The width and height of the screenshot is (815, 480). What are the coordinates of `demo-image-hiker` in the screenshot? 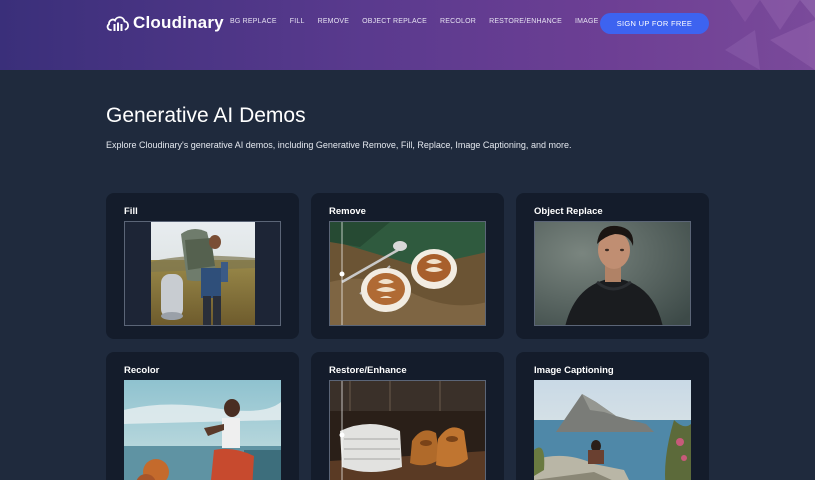 It's located at (202, 273).